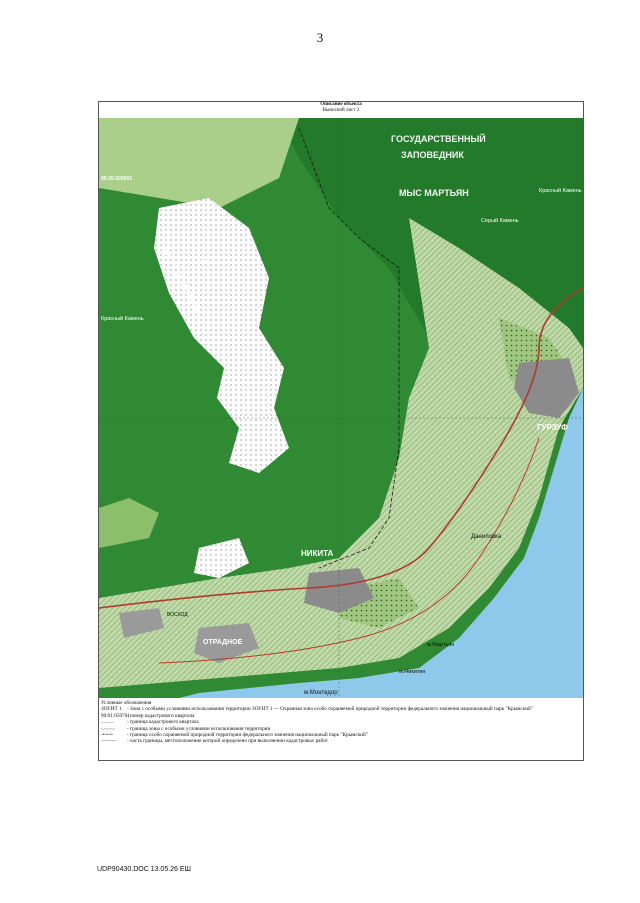 The height and width of the screenshot is (903, 640). What do you see at coordinates (320, 37) in the screenshot?
I see `page-number: 3` at bounding box center [320, 37].